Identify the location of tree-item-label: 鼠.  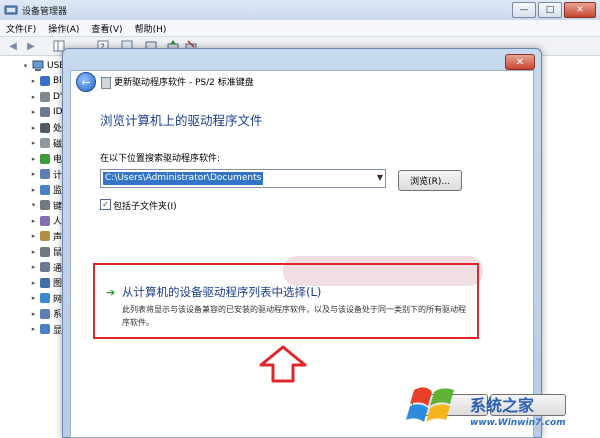
(58, 253).